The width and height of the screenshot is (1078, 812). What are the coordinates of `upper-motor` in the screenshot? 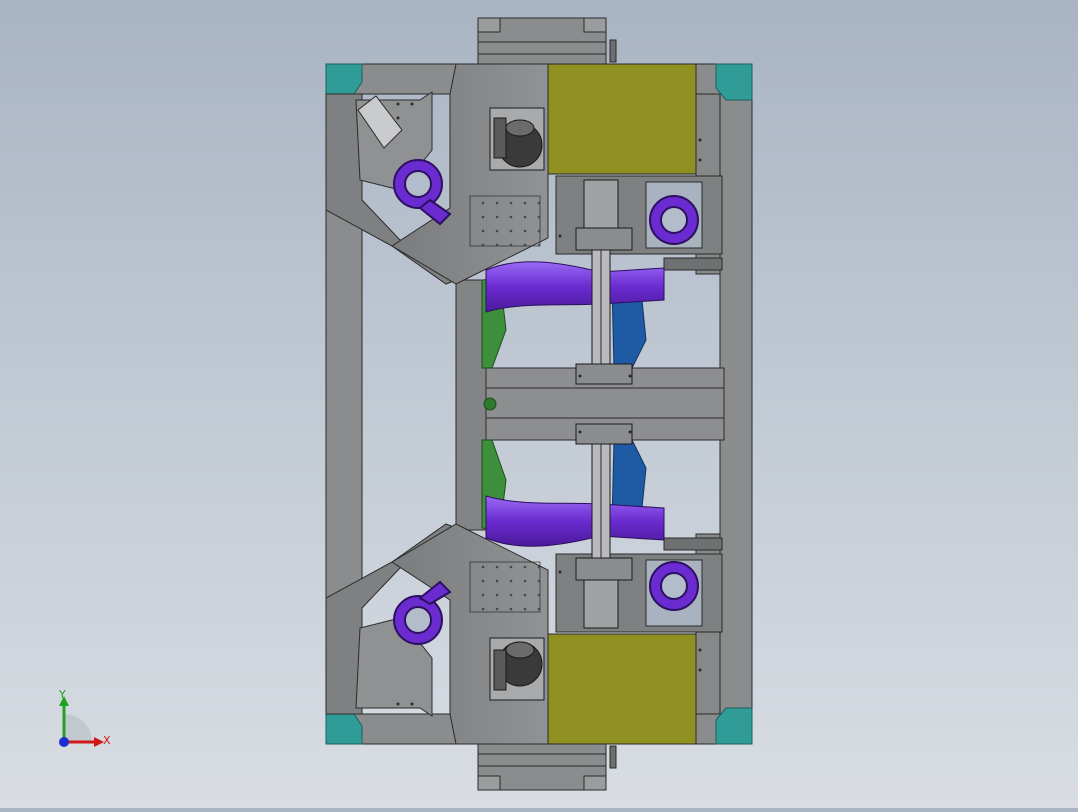 It's located at (517, 139).